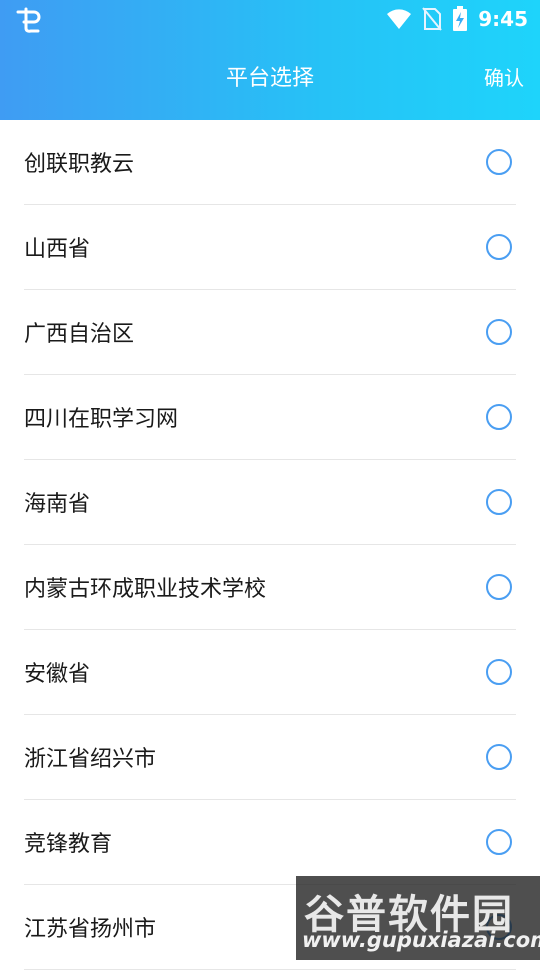 This screenshot has width=540, height=970. Describe the element at coordinates (270, 332) in the screenshot. I see `platform-row: 广西自治区` at that location.